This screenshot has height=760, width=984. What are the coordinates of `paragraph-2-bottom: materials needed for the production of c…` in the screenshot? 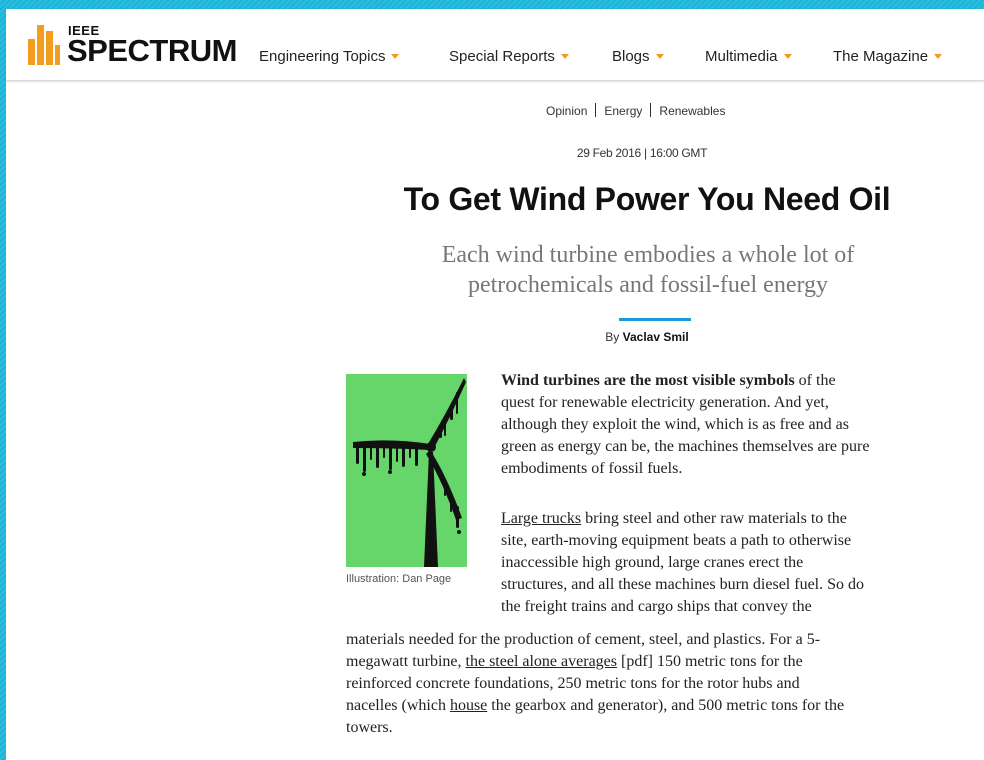 It's located at (595, 683).